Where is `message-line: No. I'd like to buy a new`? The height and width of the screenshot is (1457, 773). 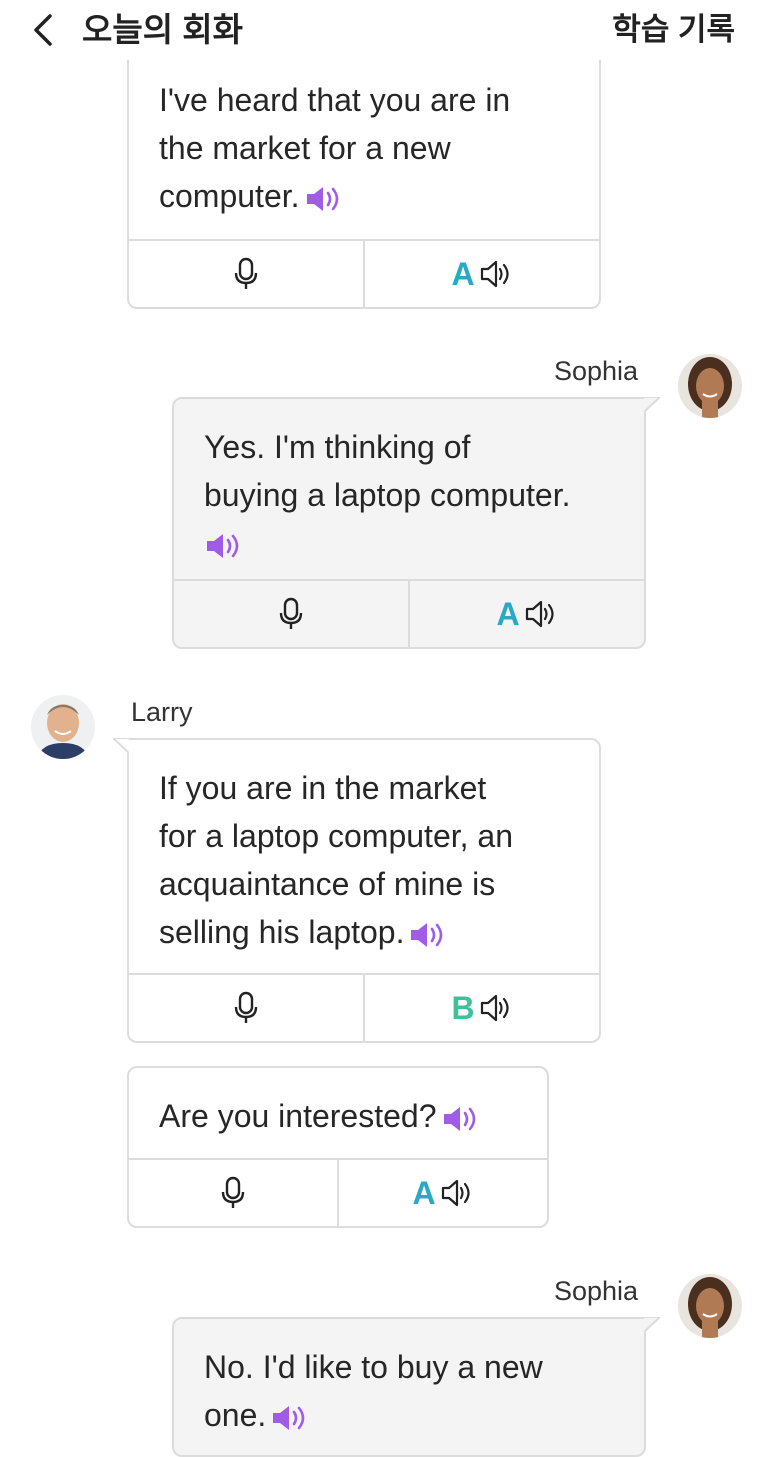 message-line: No. I'd like to buy a new is located at coordinates (373, 1367).